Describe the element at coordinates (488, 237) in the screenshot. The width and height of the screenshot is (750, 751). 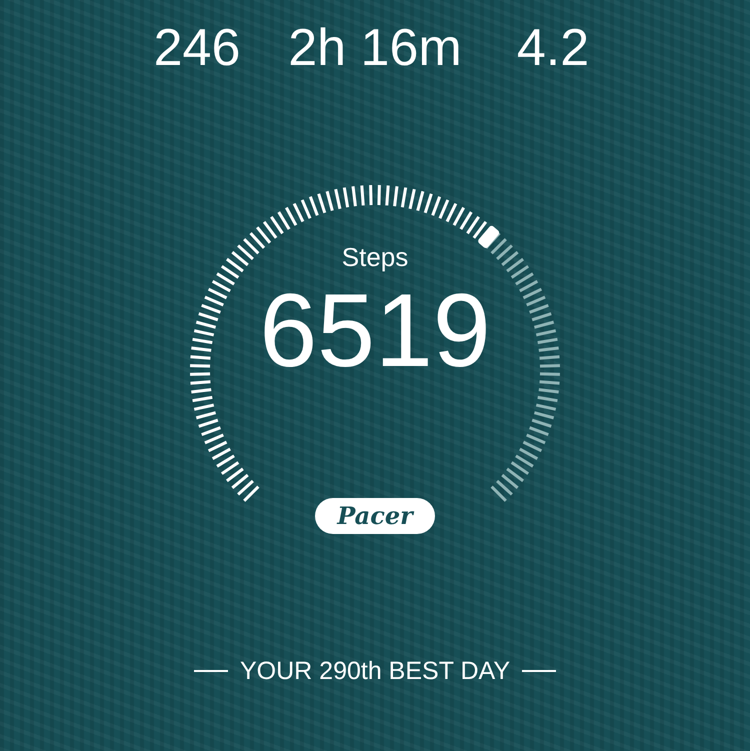
I see `progress-knob` at that location.